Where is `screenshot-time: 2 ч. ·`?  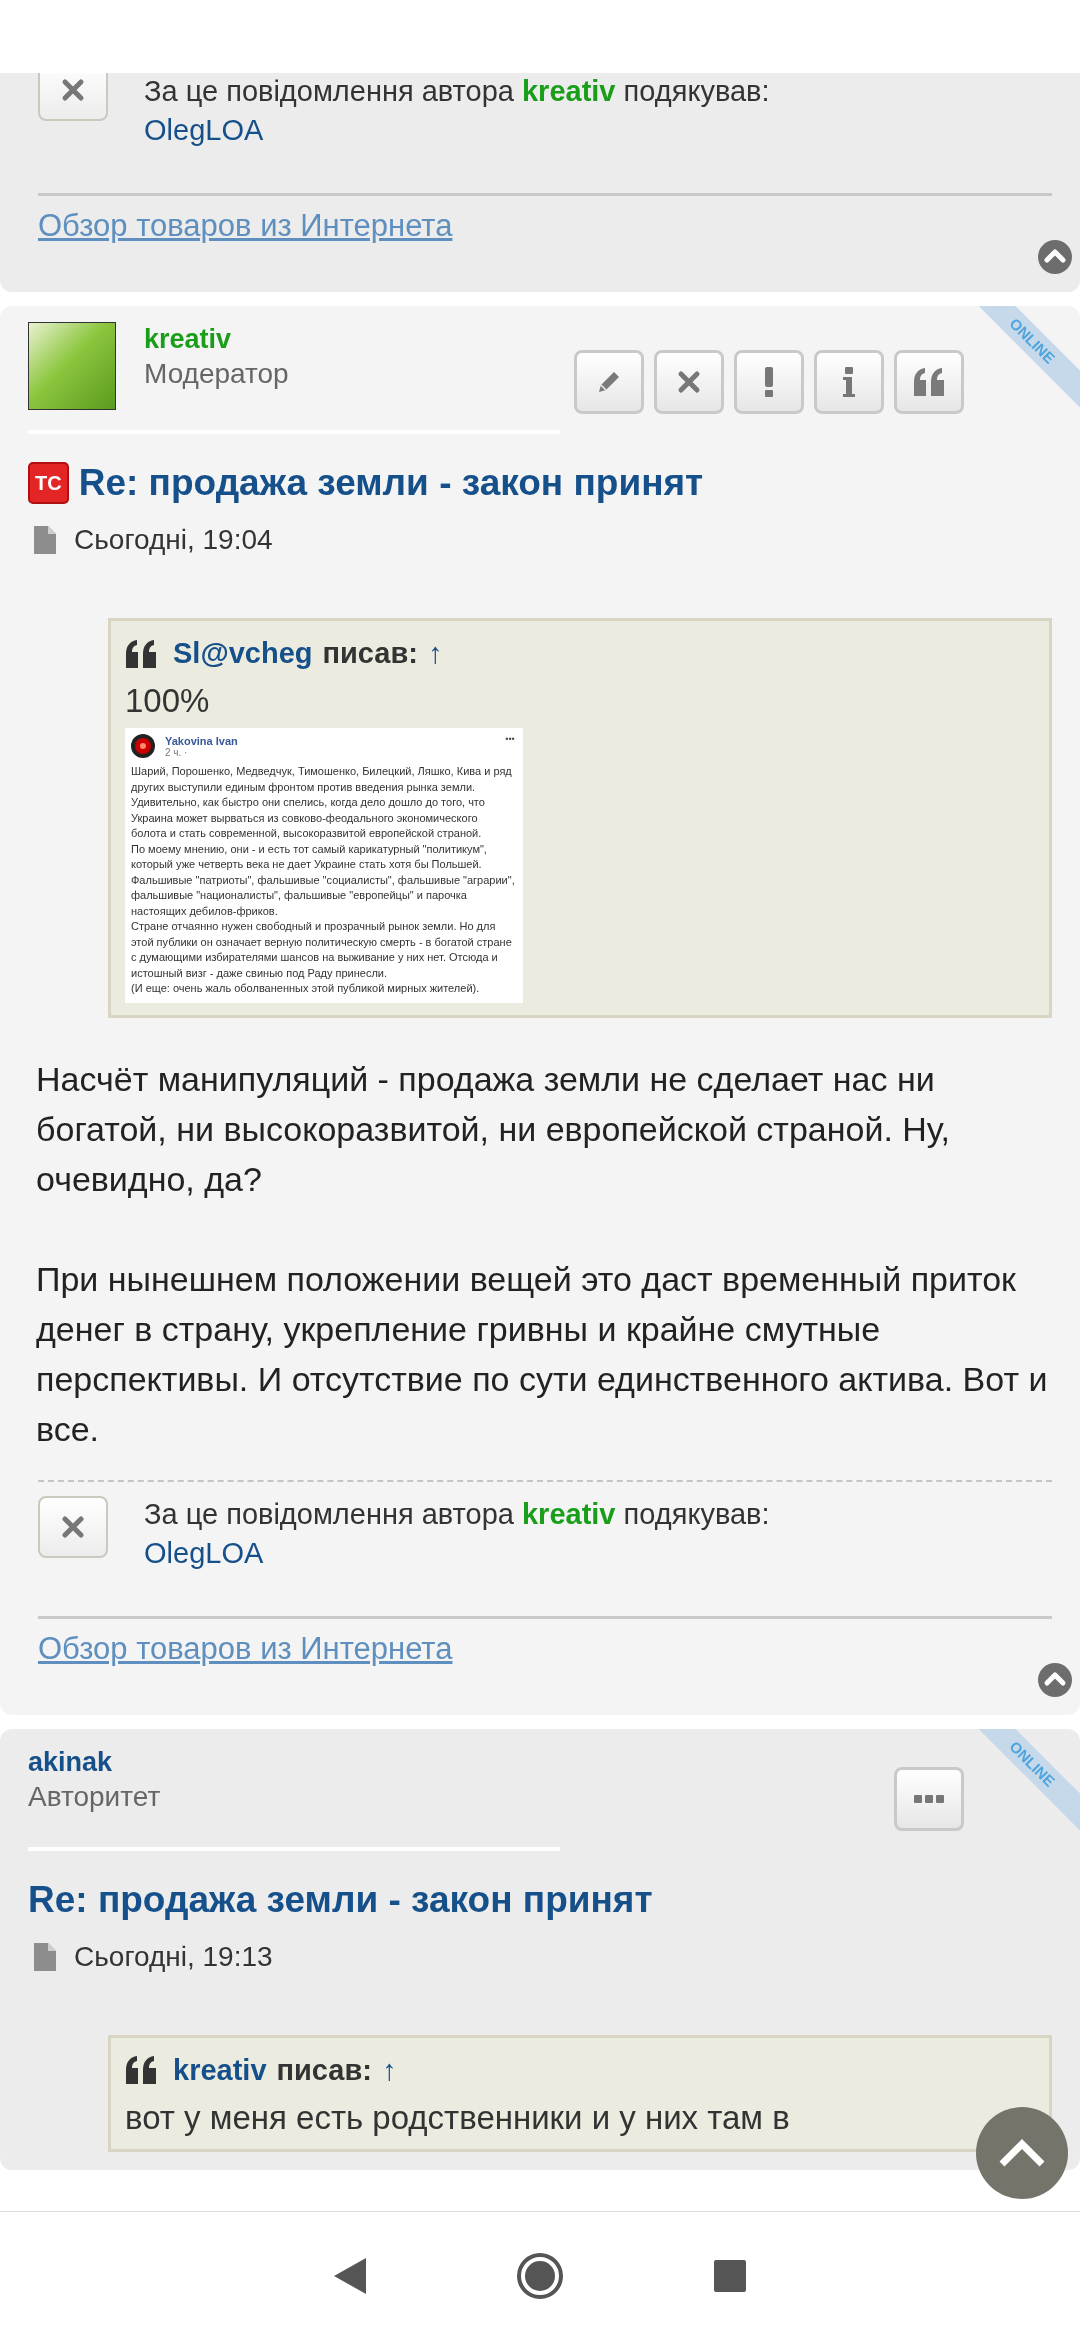
screenshot-time: 2 ч. · is located at coordinates (177, 752).